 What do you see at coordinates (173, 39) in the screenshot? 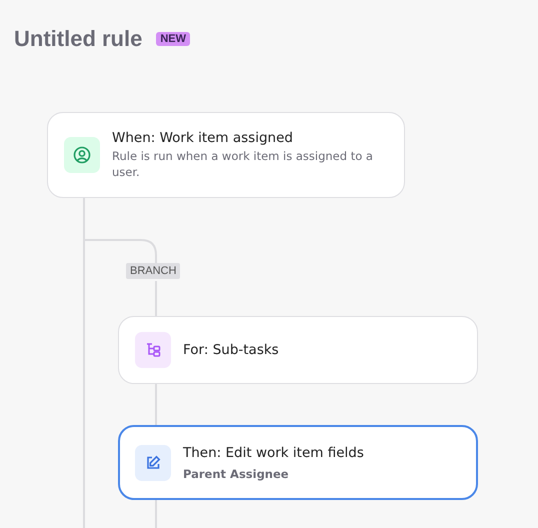
I see `new-badge: NEW` at bounding box center [173, 39].